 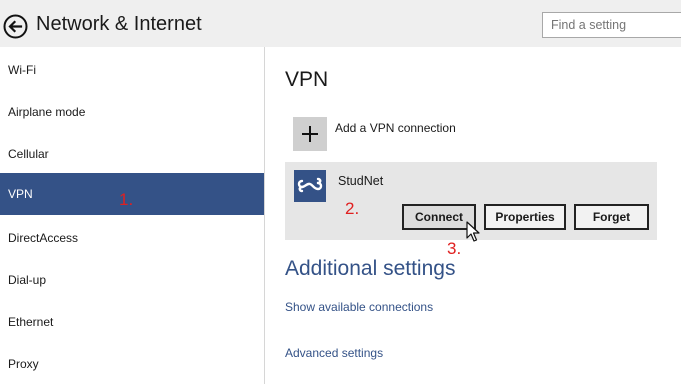 I want to click on header-bar: Network & Internet, so click(x=340, y=23).